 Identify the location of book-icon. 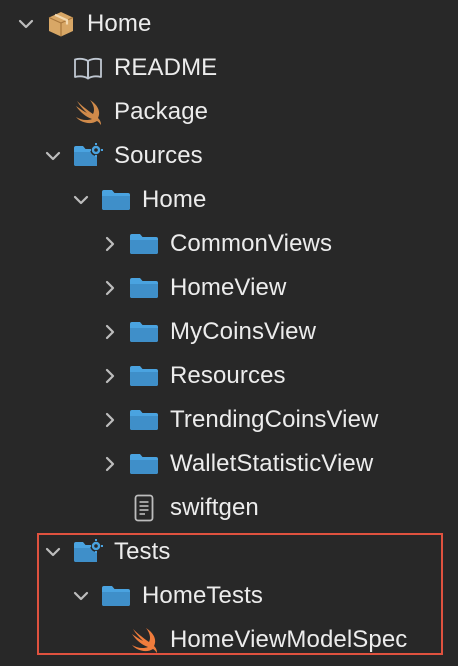
(88, 68).